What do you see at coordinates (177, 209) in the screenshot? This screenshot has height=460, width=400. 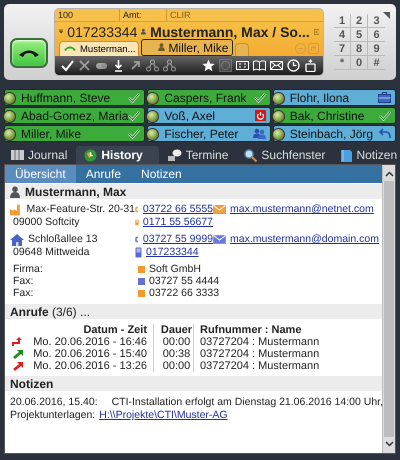 I see `phone-link: 03722 66 5555` at bounding box center [177, 209].